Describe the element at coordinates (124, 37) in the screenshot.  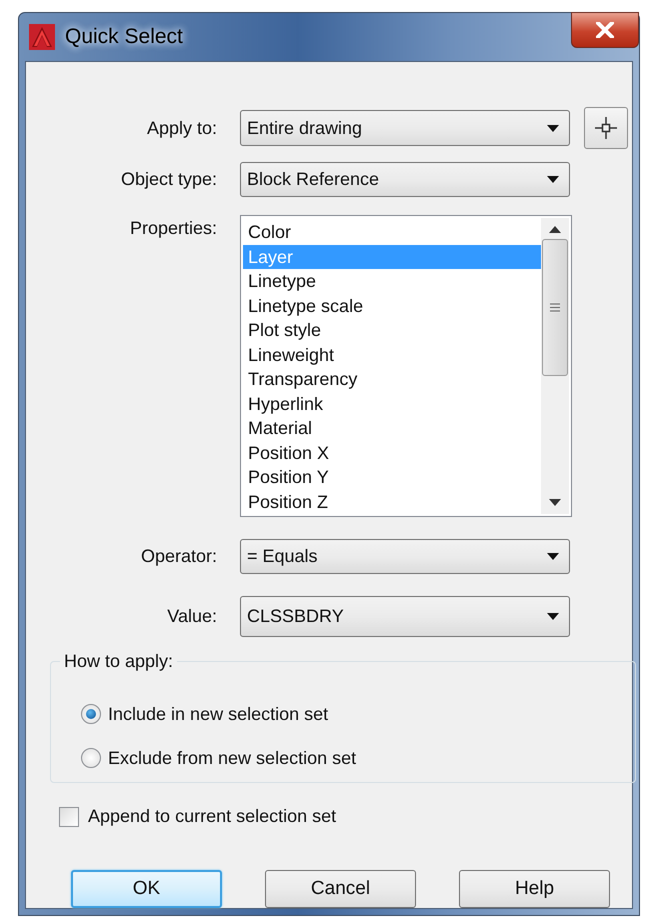
I see `window-title: Quick Select` at that location.